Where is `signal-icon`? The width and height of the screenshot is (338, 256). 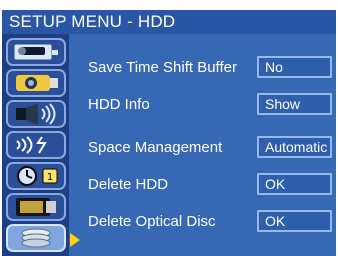 signal-icon is located at coordinates (36, 145).